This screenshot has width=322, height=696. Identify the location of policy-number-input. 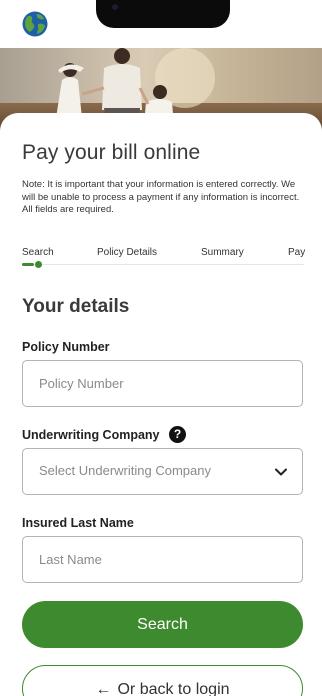
(162, 383).